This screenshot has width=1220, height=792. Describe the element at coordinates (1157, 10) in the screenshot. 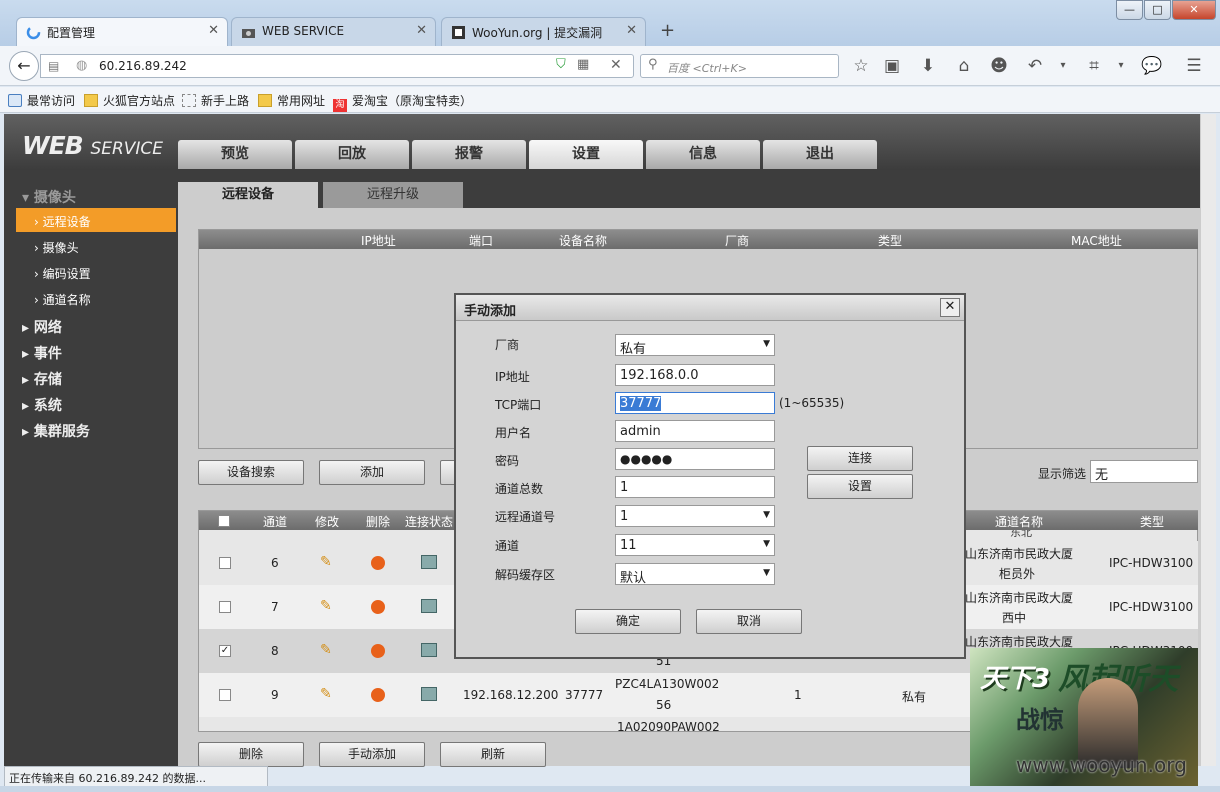

I see `maximize-icon: □` at that location.